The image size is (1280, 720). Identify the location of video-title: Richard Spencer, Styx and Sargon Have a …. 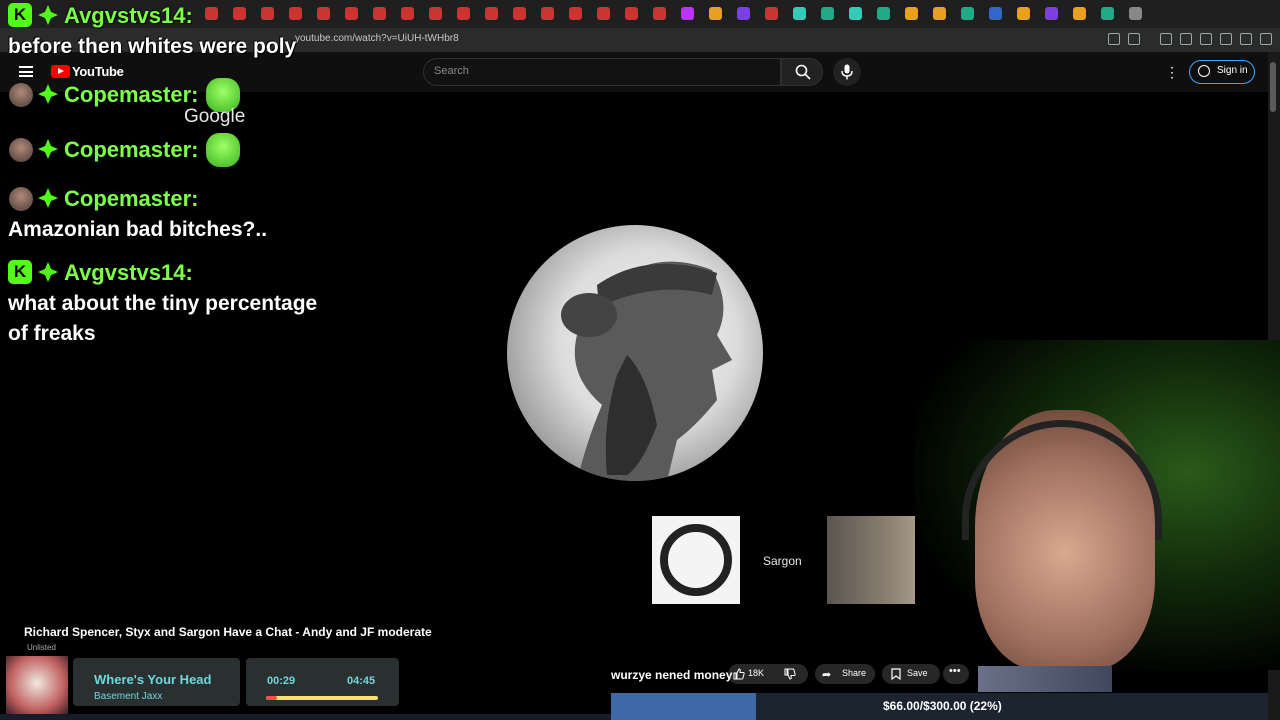
(228, 632).